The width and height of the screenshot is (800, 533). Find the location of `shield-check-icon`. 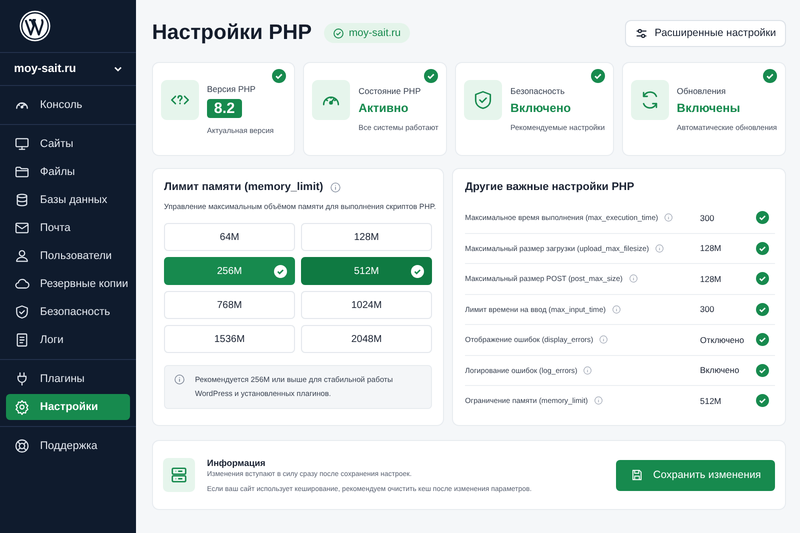

shield-check-icon is located at coordinates (22, 312).